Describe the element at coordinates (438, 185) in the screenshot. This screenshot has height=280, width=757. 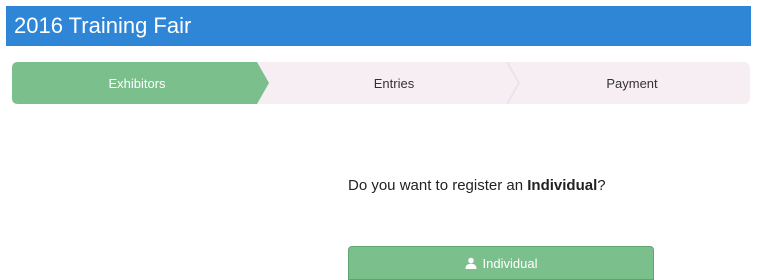
I see `question-text: Do you want to register an` at that location.